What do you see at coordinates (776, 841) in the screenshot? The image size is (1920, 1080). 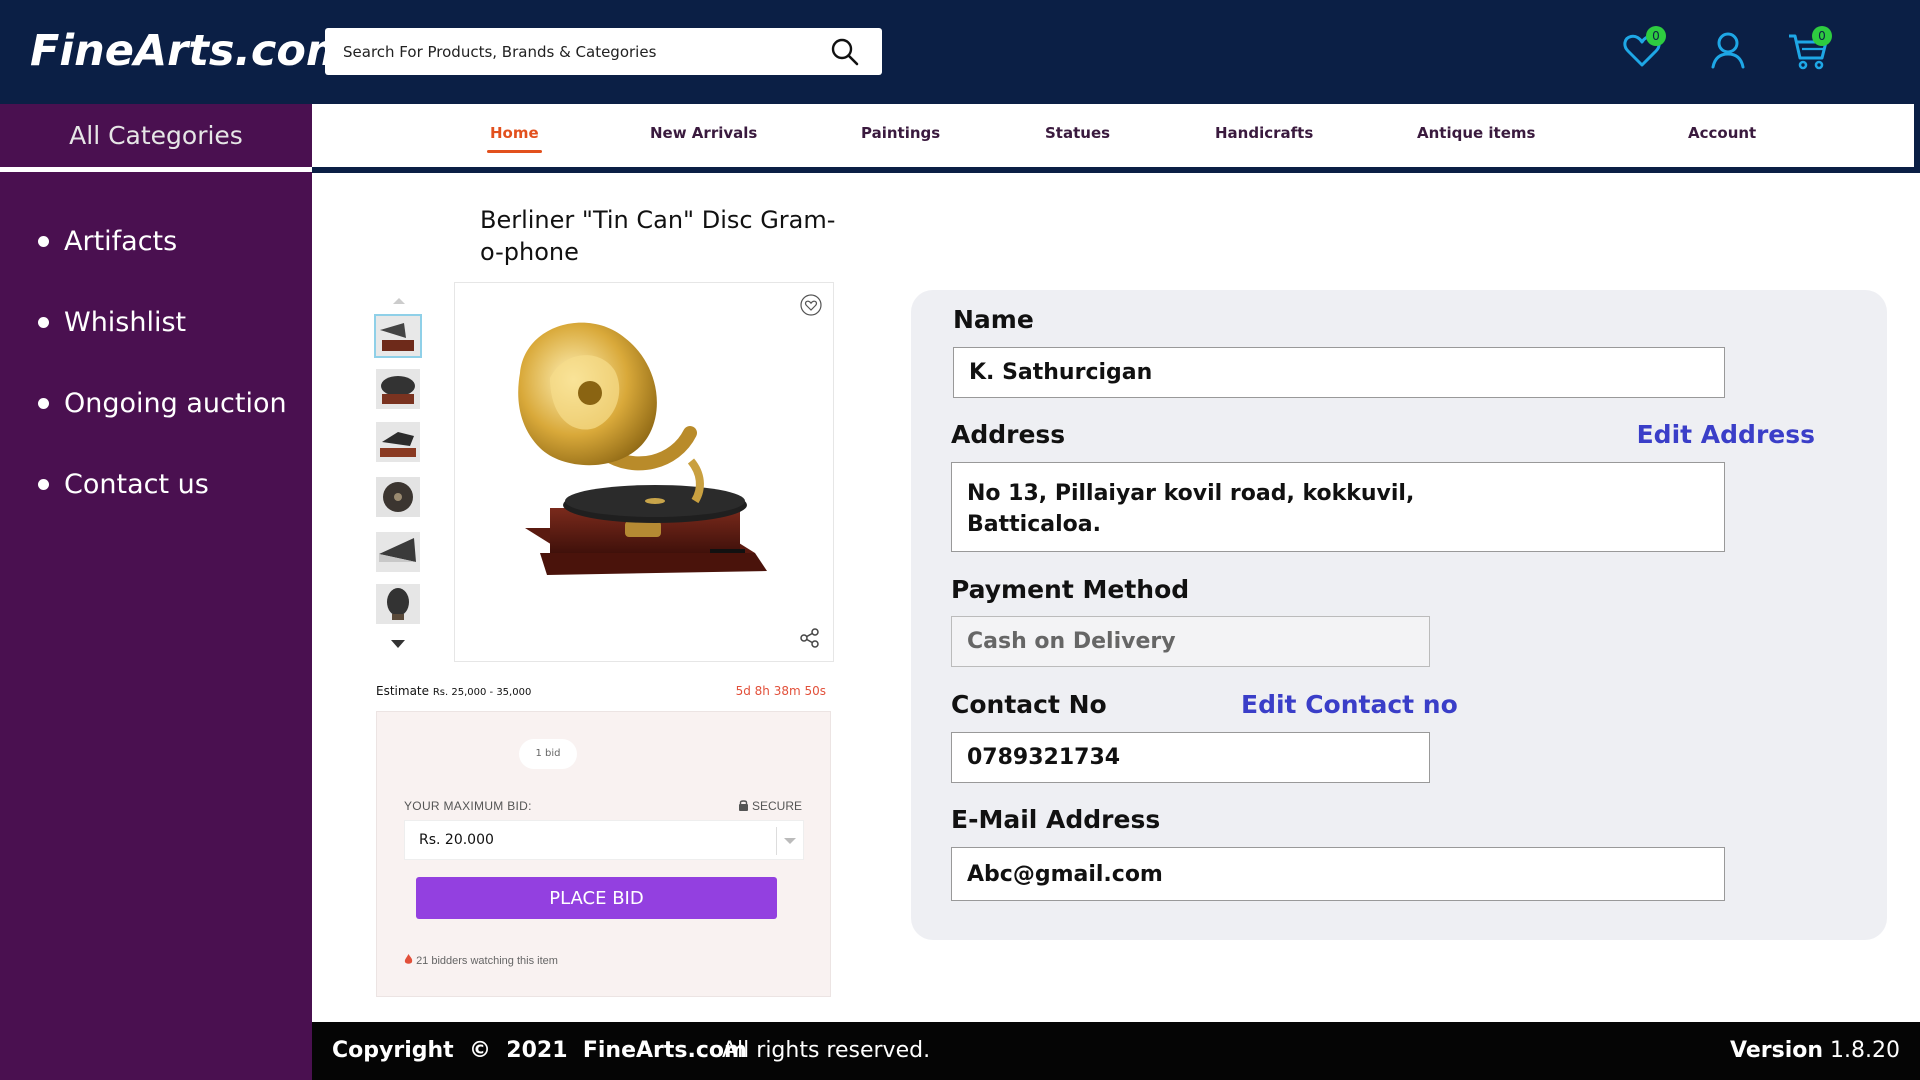 I see `select-divider` at bounding box center [776, 841].